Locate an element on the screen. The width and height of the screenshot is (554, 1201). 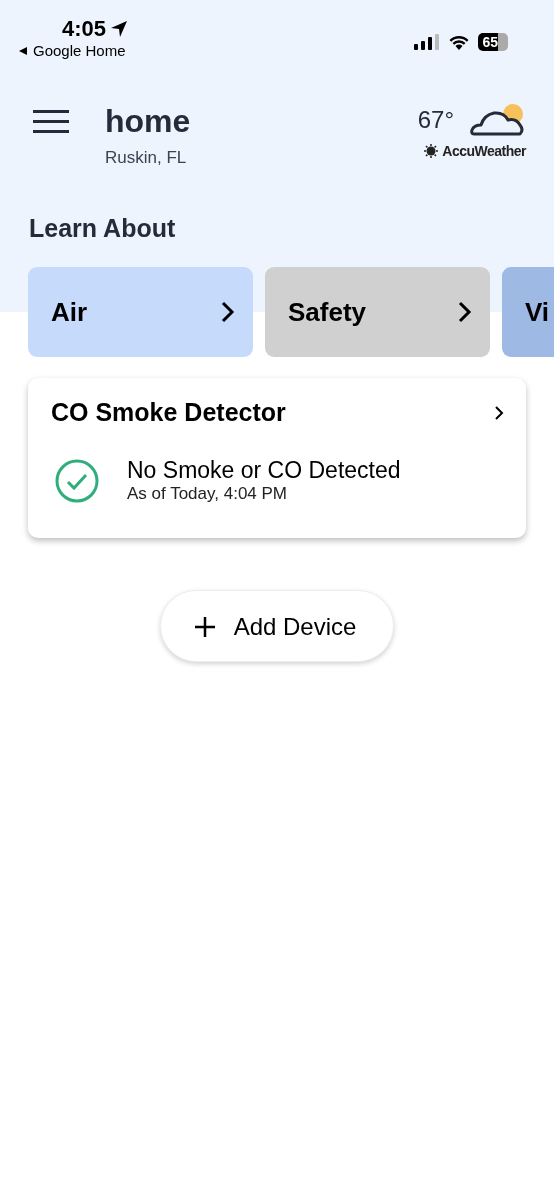
battery-indicator: 65 is located at coordinates (493, 42).